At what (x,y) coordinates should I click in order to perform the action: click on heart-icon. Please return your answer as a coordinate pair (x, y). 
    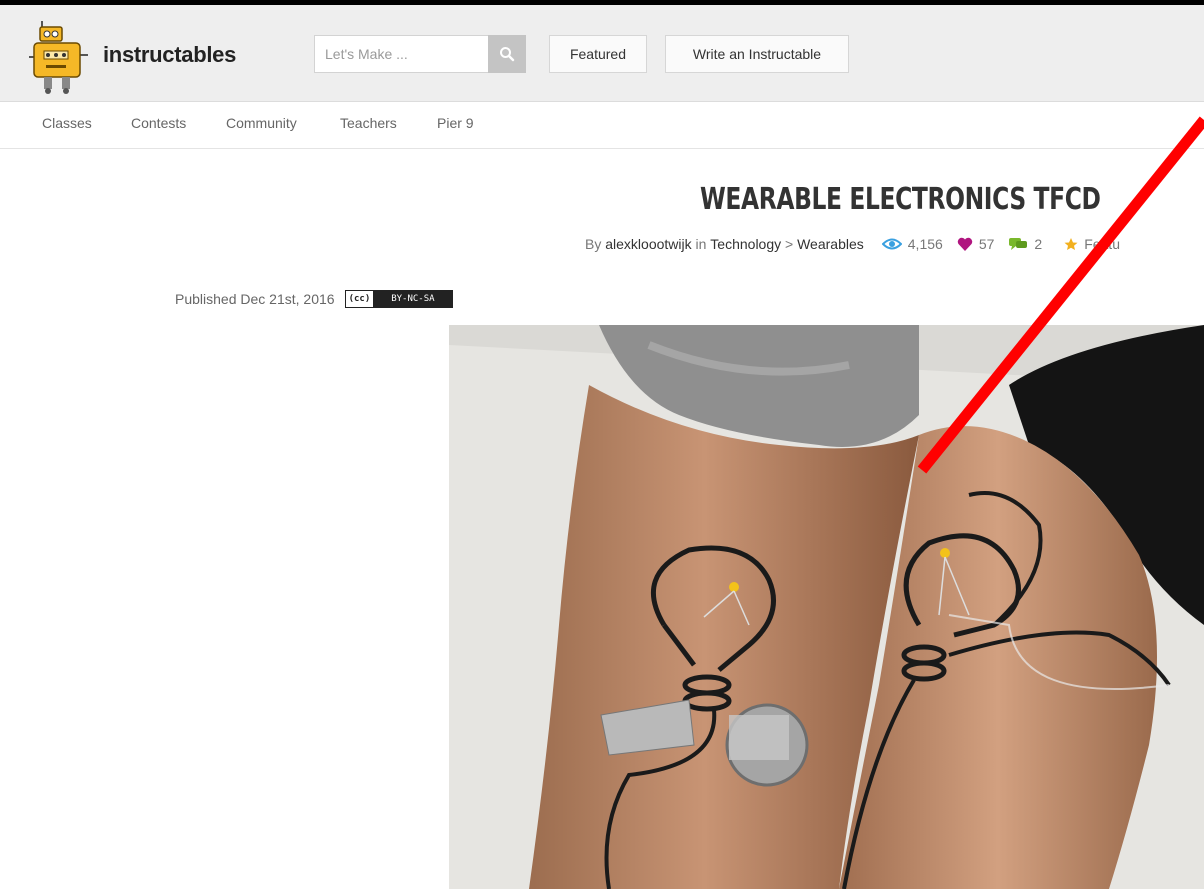
    Looking at the image, I should click on (965, 244).